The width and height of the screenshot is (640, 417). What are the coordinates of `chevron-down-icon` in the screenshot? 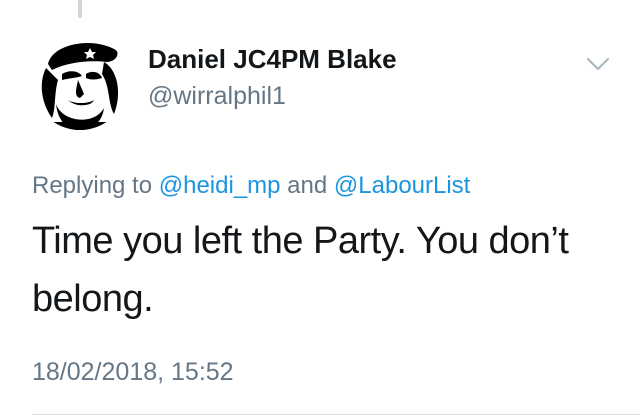 It's located at (598, 64).